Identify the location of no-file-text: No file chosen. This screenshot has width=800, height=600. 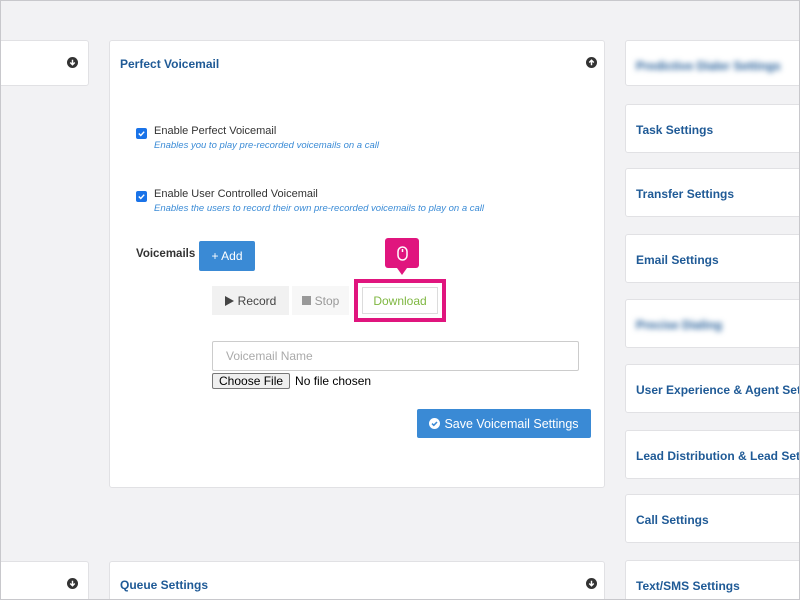
(333, 381).